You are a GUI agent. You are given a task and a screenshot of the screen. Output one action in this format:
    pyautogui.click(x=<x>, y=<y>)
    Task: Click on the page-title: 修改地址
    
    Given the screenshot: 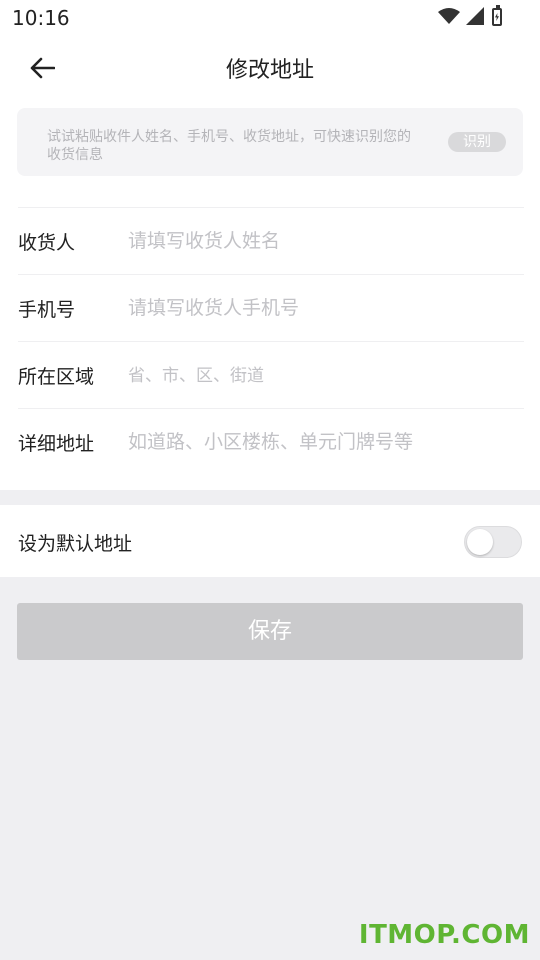 What is the action you would take?
    pyautogui.click(x=269, y=70)
    